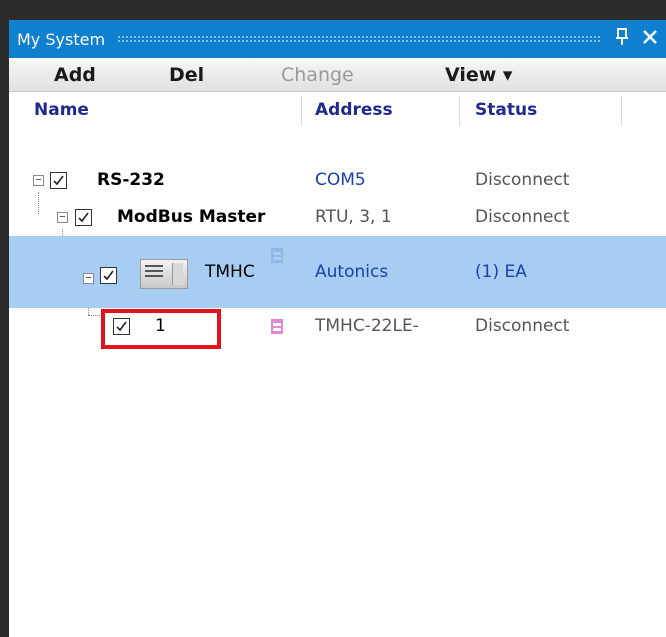 The width and height of the screenshot is (666, 637). Describe the element at coordinates (501, 272) in the screenshot. I see `row-status: (1) EA` at that location.